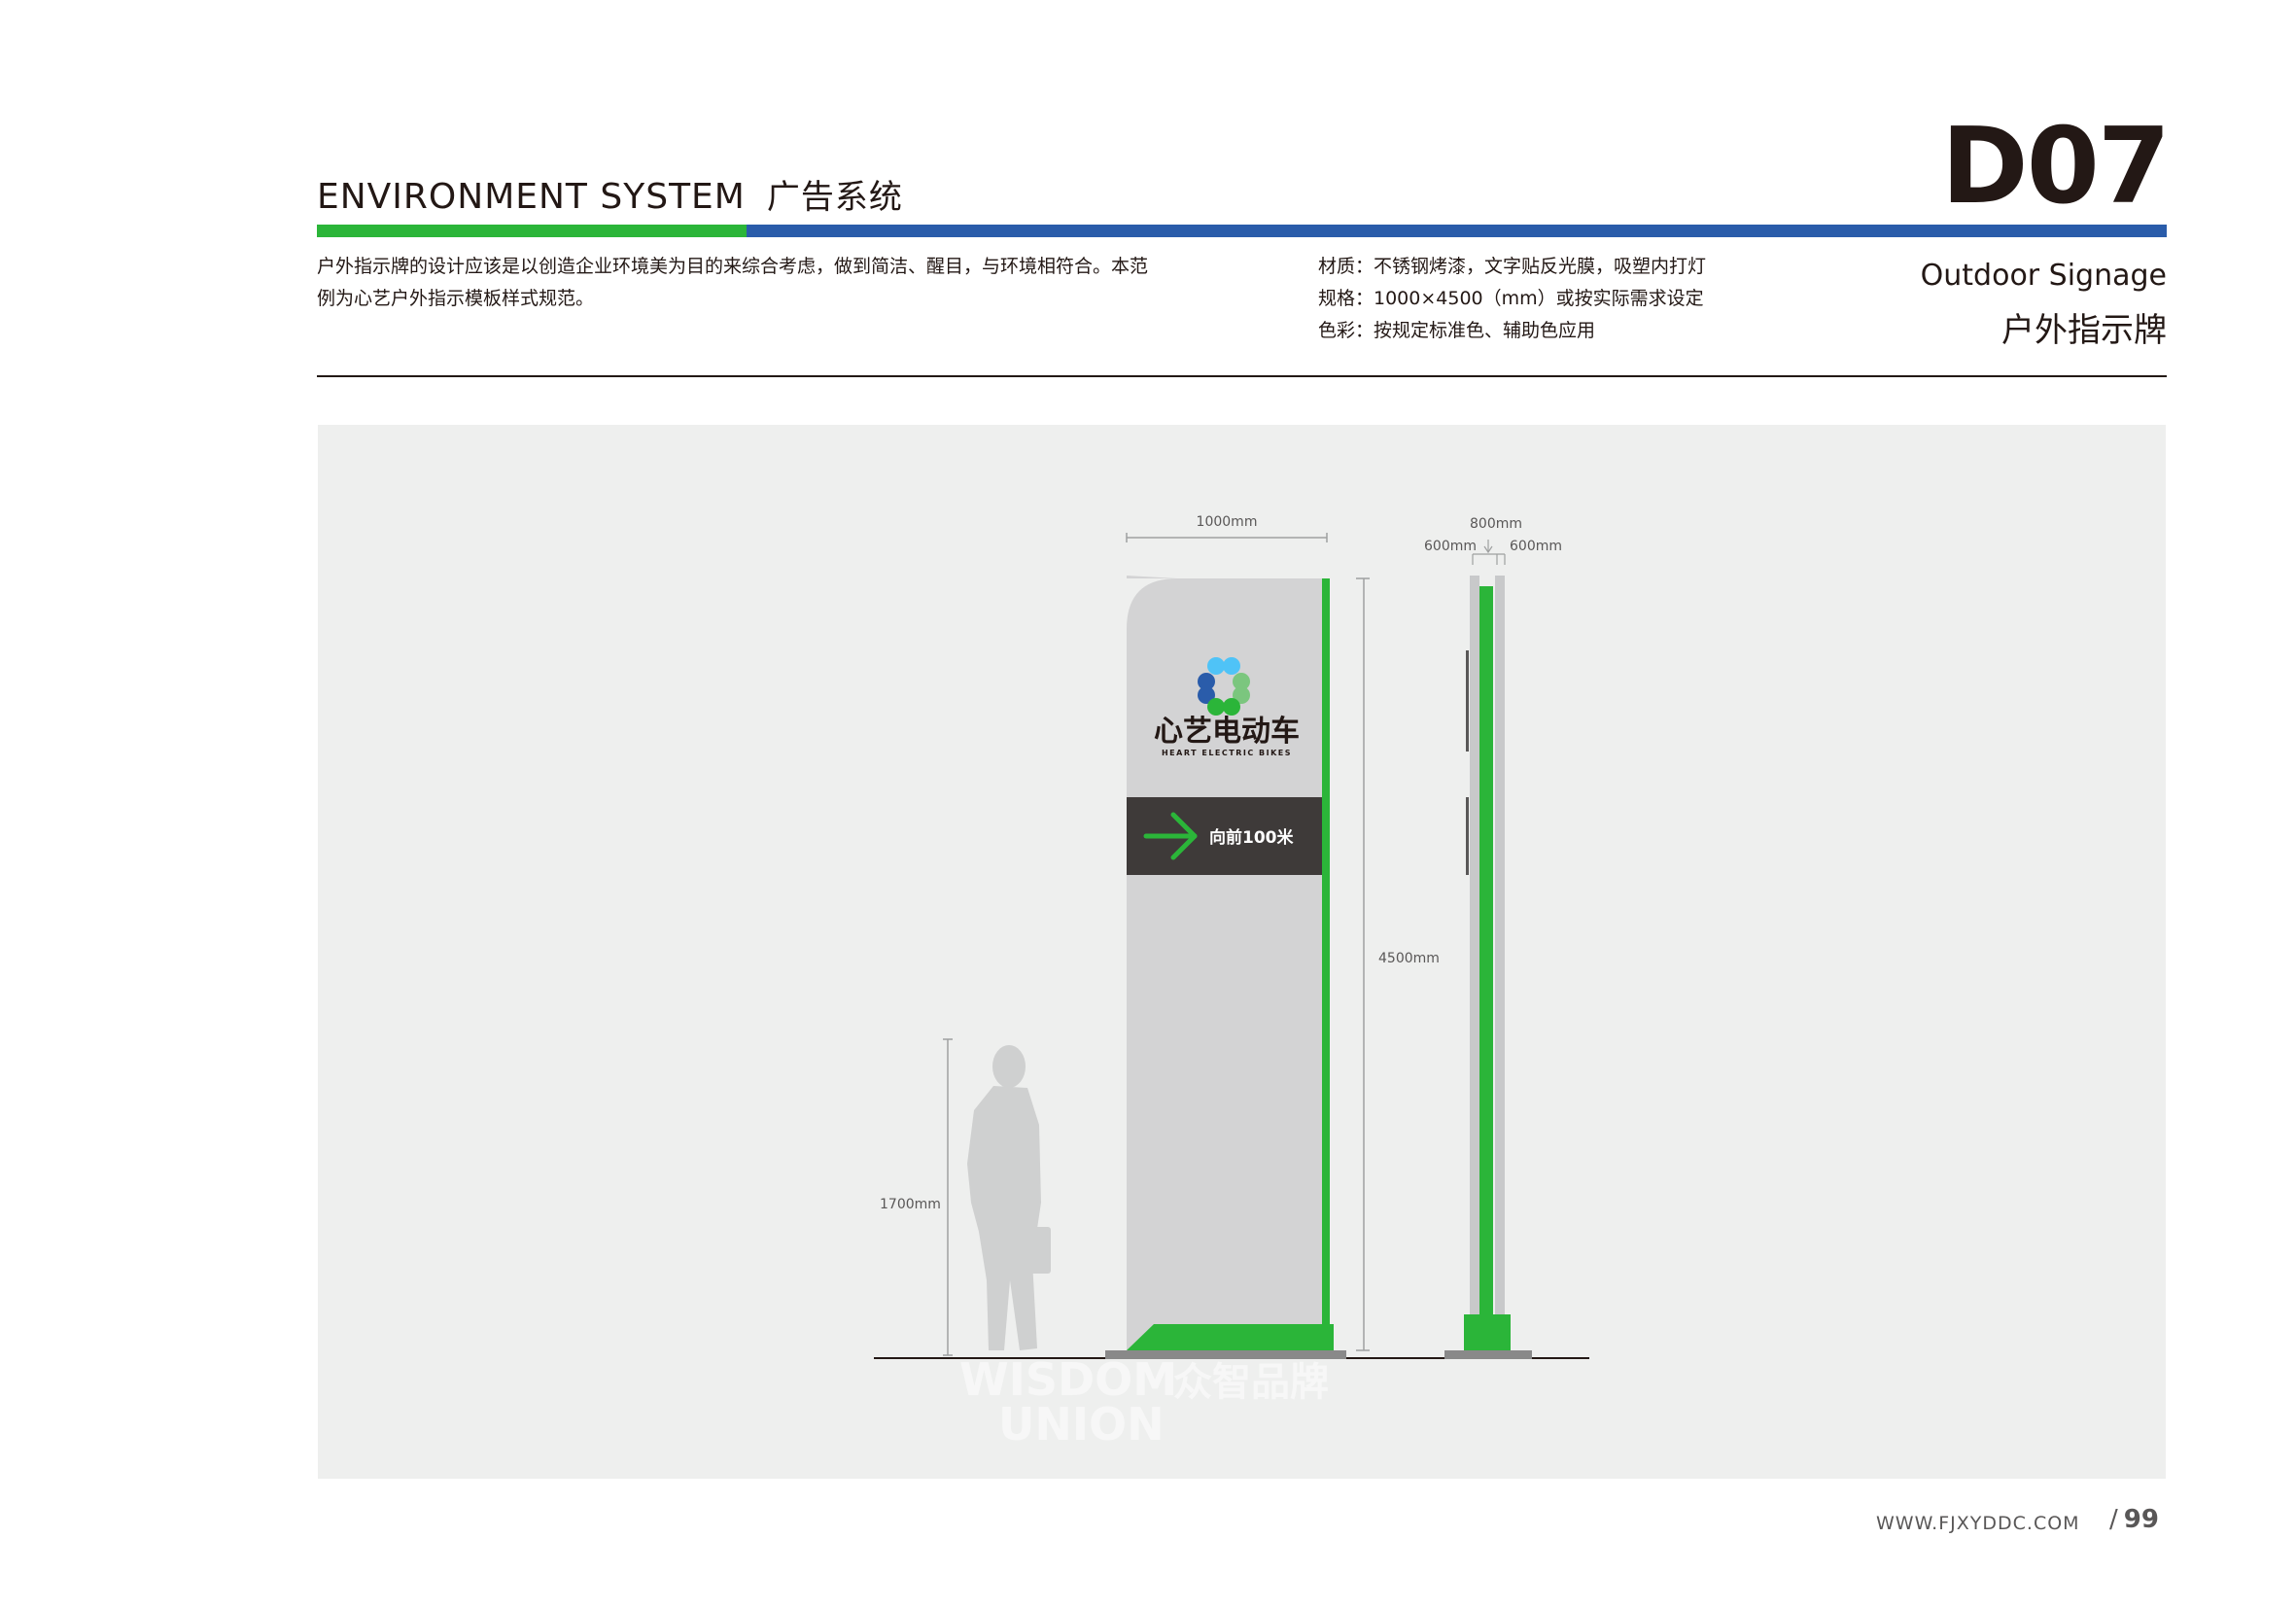 The width and height of the screenshot is (2296, 1608). Describe the element at coordinates (532, 231) in the screenshot. I see `header-bar-green` at that location.